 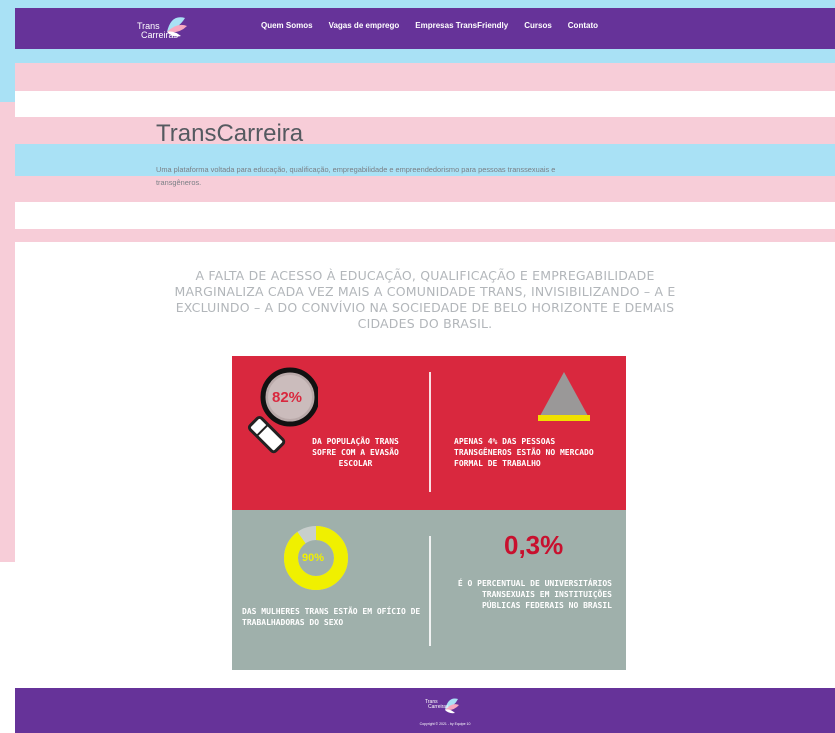 I want to click on pyramid-icon, so click(x=564, y=396).